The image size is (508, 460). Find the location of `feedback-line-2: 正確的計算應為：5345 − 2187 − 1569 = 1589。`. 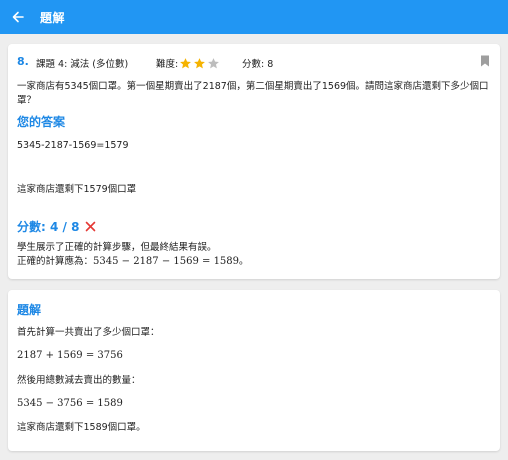

feedback-line-2: 正確的計算應為：5345 − 2187 − 1569 = 1589。 is located at coordinates (133, 262).